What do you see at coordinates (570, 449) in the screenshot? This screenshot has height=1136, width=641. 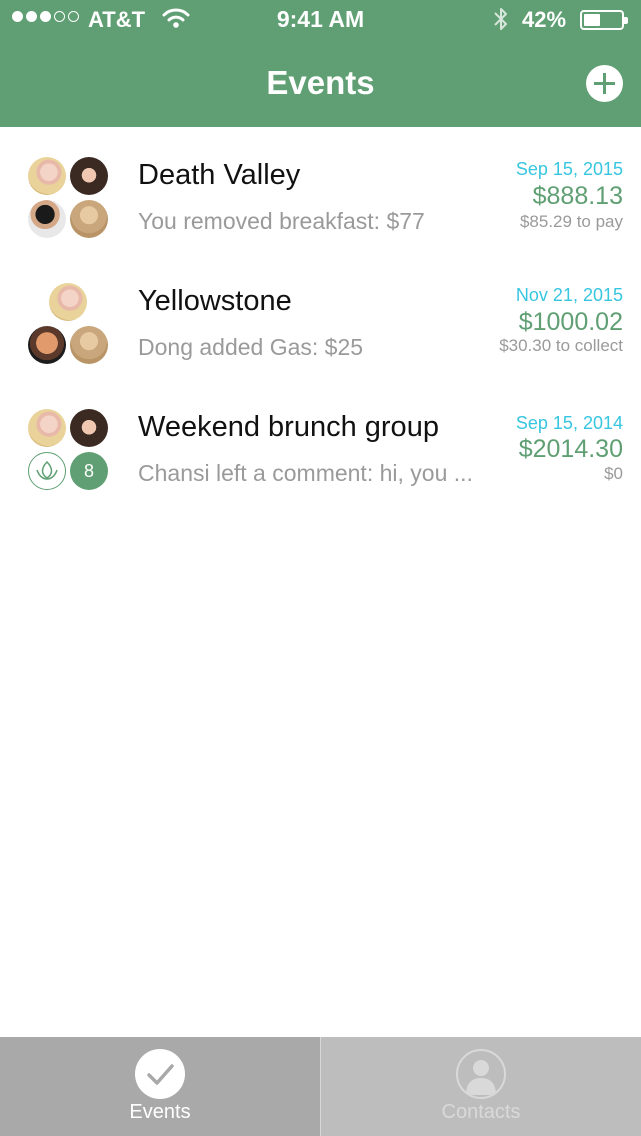 I see `event-total-amount: $2014.30` at bounding box center [570, 449].